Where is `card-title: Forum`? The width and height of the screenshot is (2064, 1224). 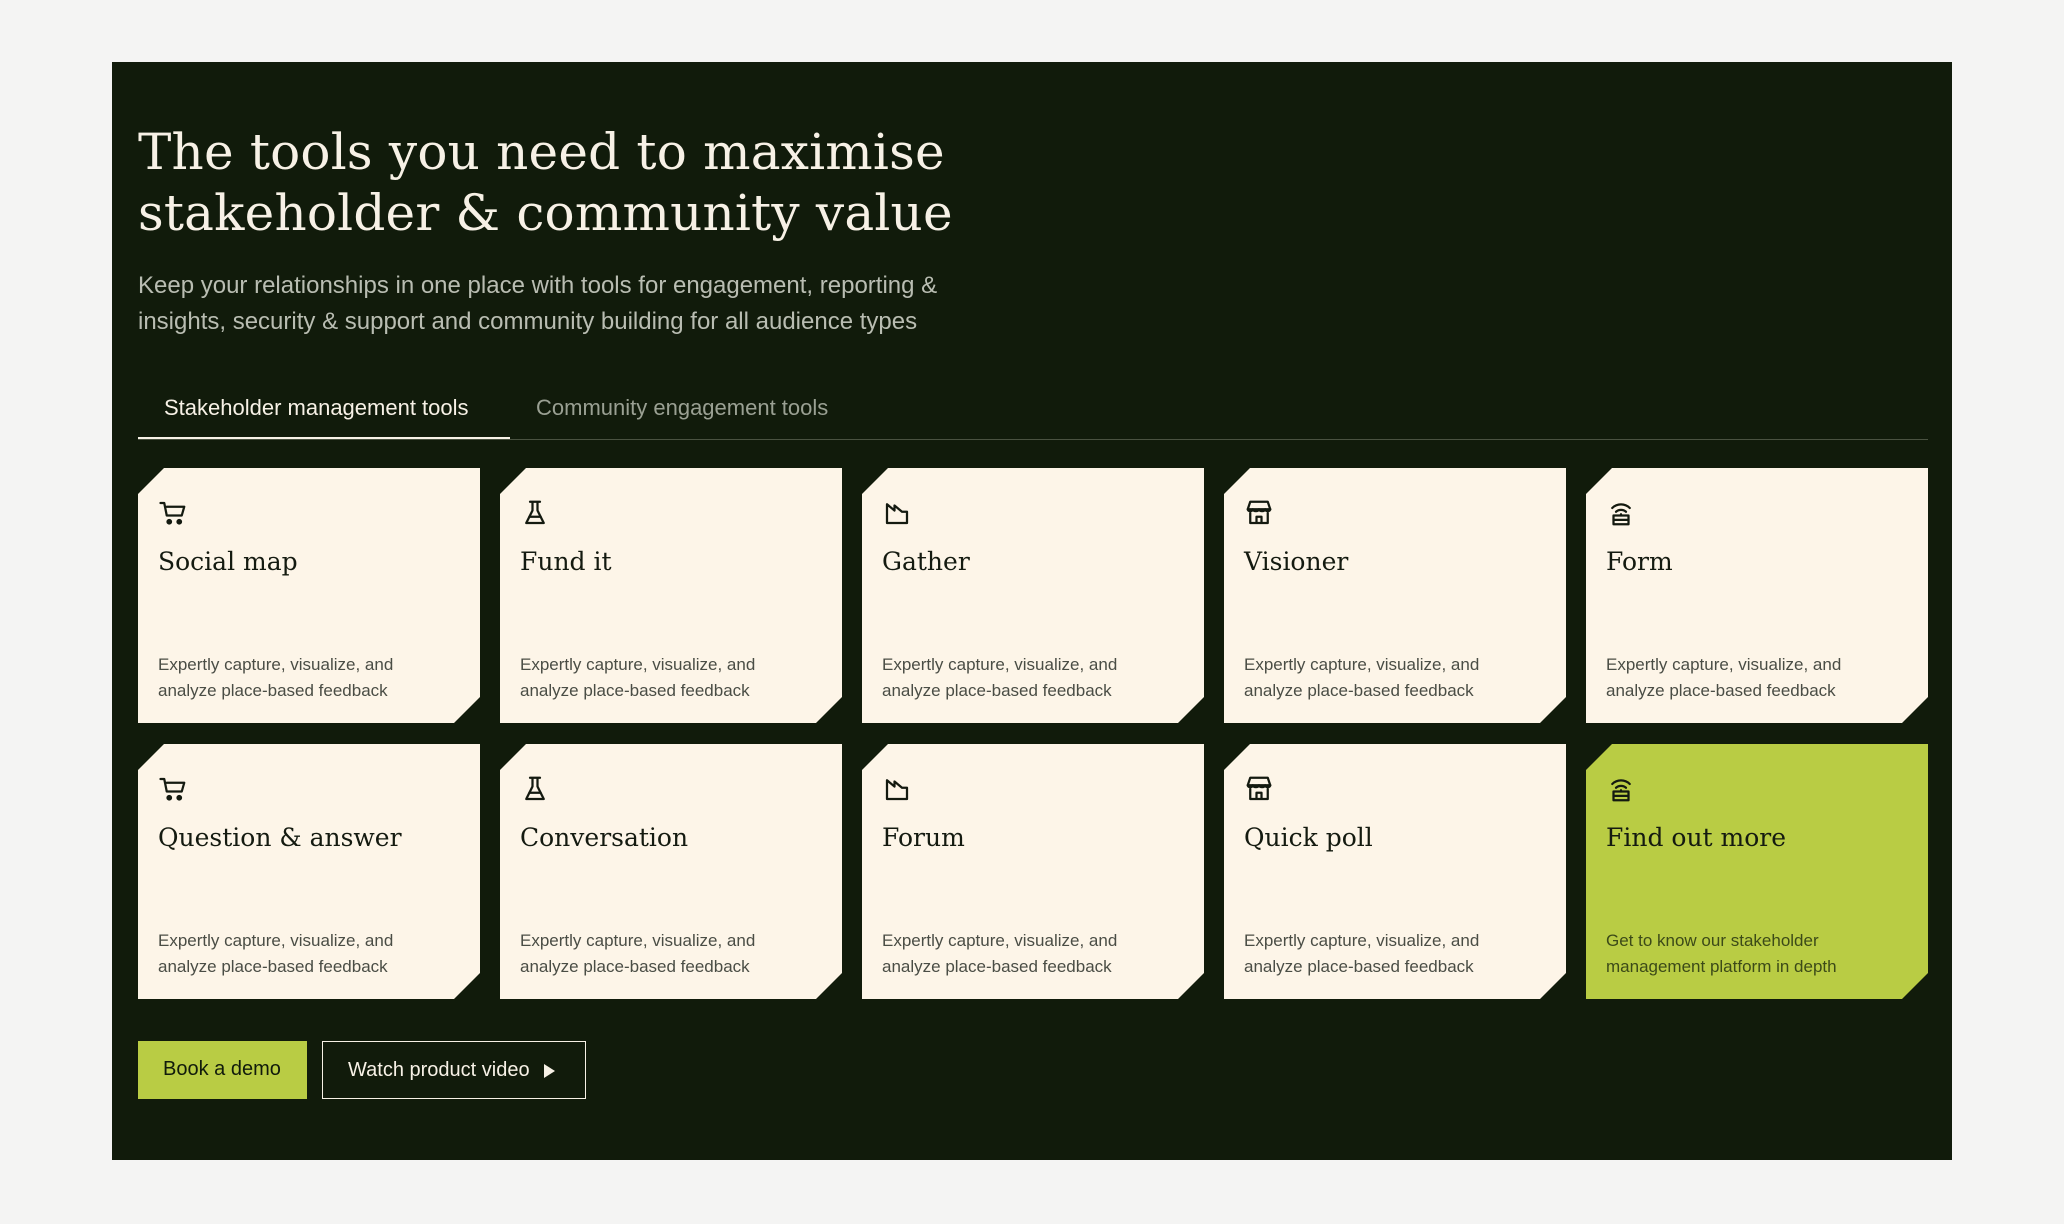 card-title: Forum is located at coordinates (923, 837).